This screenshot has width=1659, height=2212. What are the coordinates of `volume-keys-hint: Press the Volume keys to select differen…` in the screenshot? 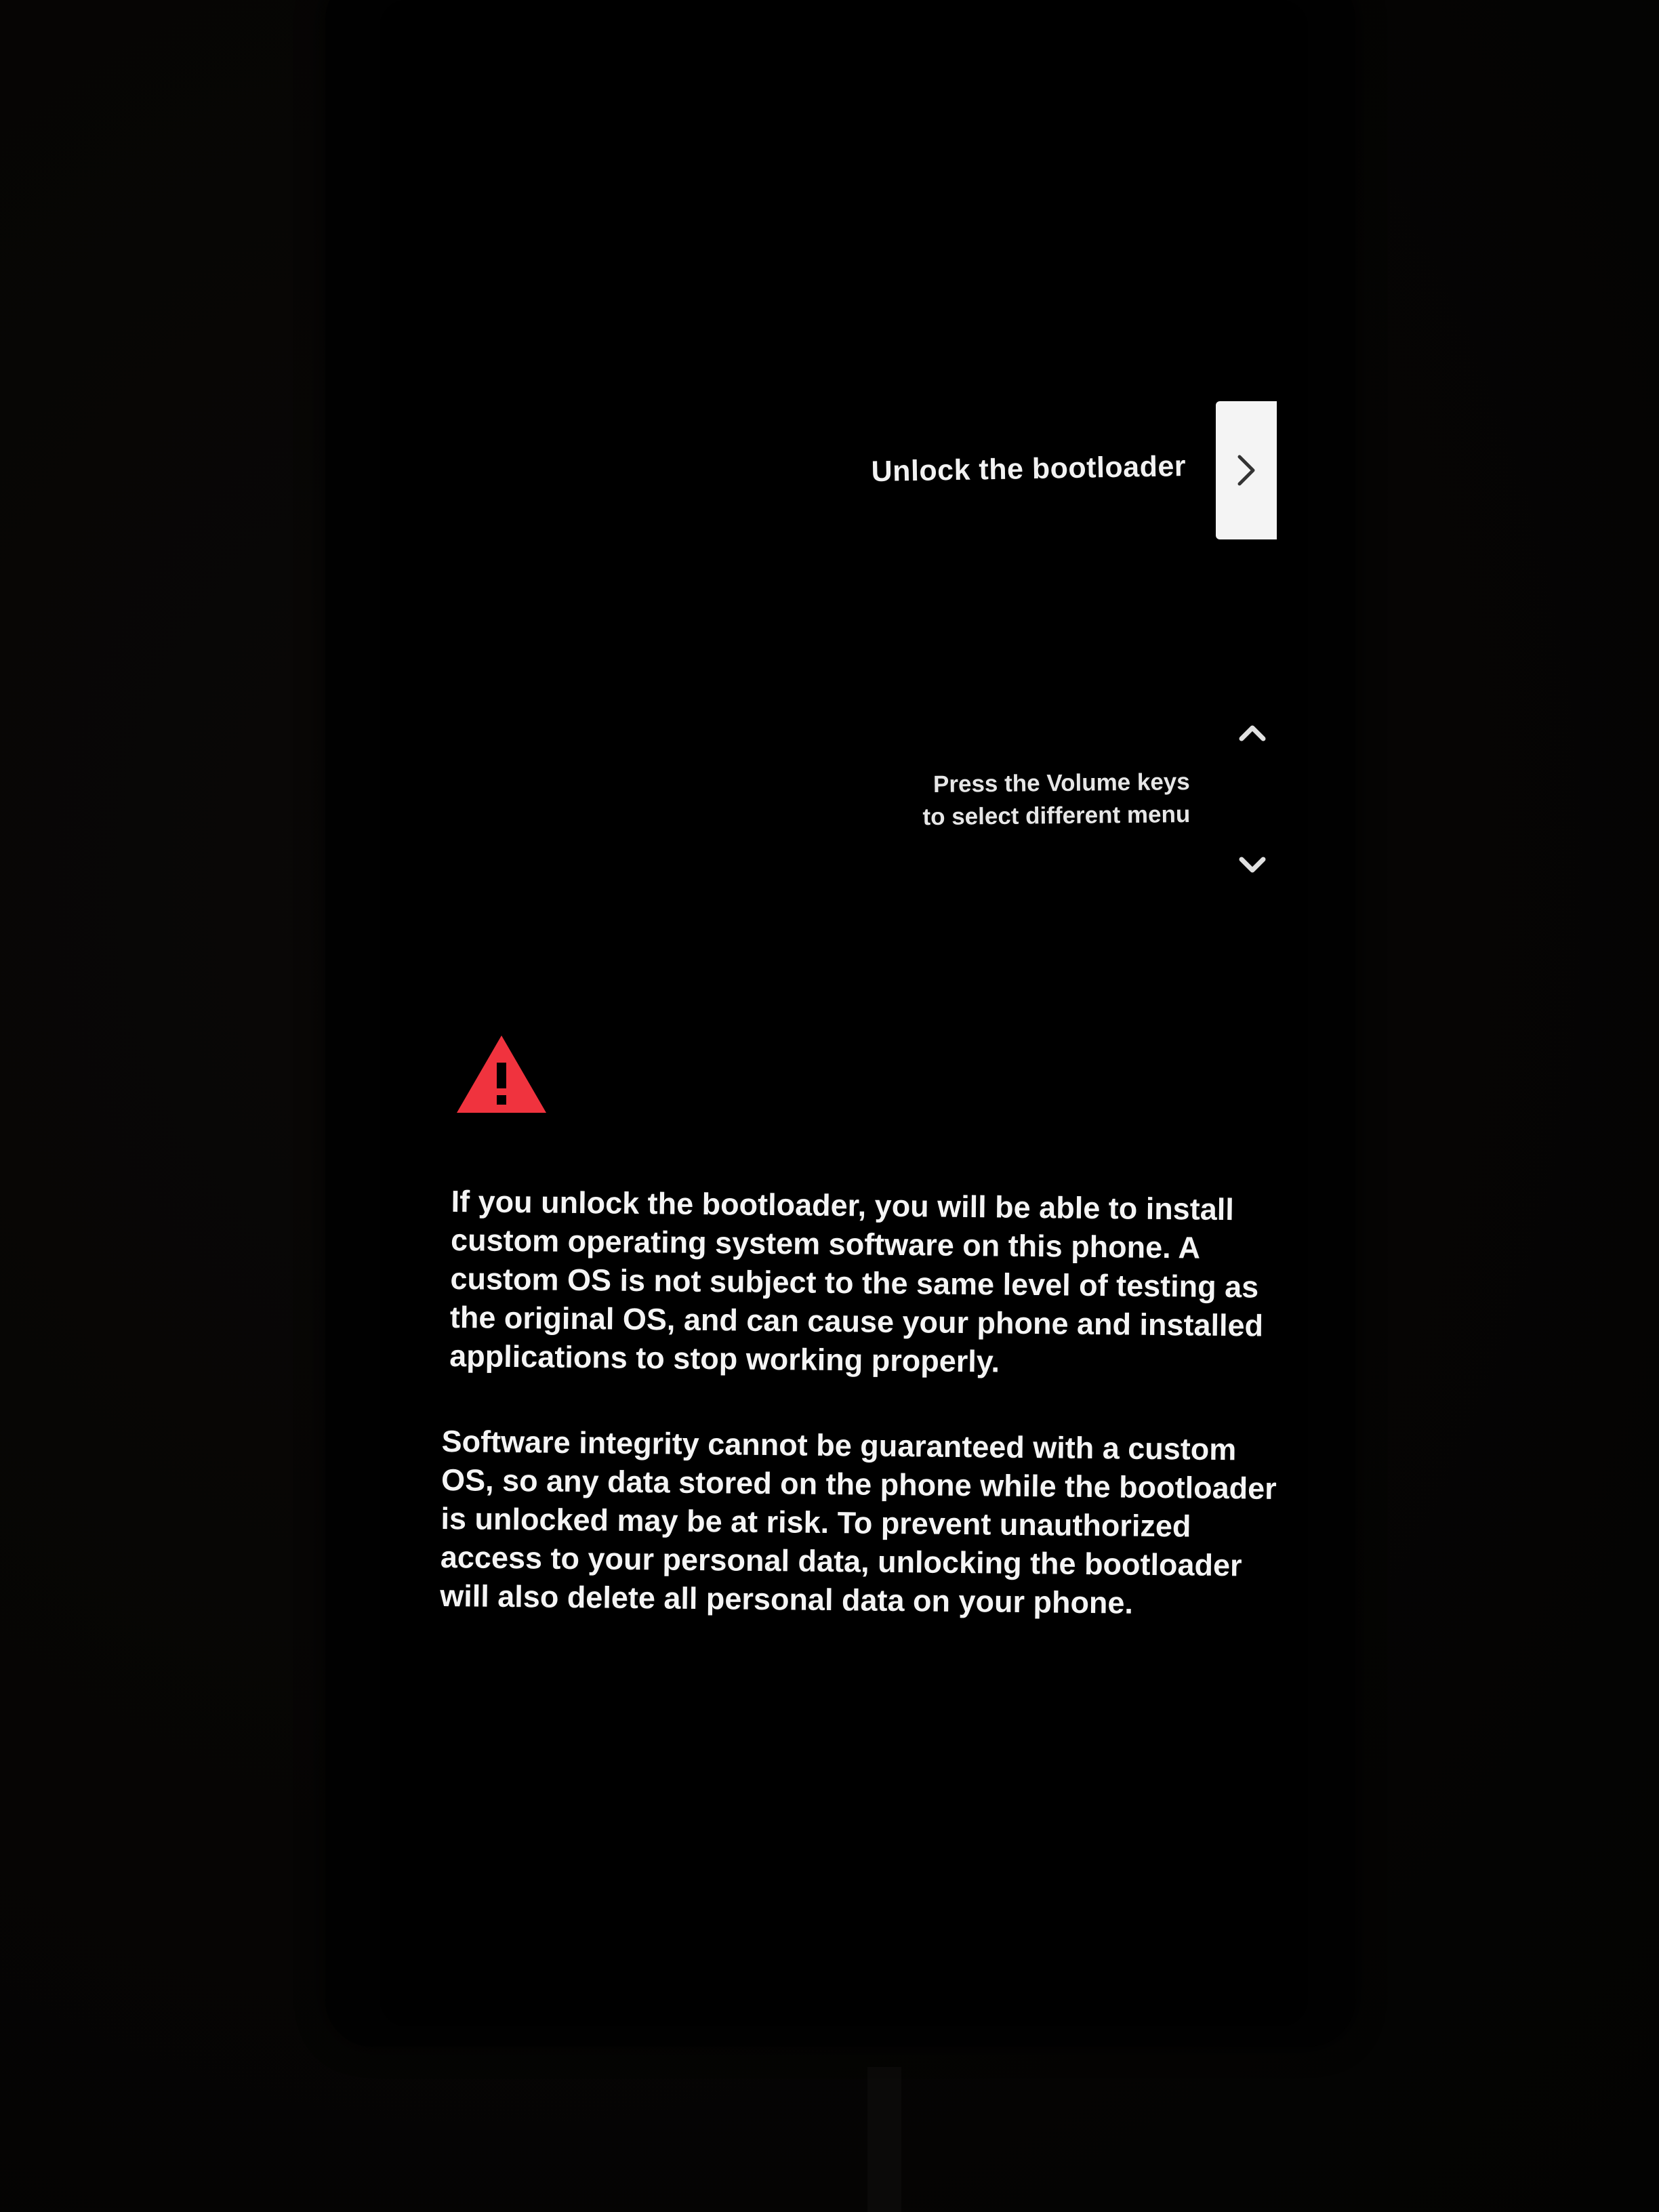 It's located at (1002, 801).